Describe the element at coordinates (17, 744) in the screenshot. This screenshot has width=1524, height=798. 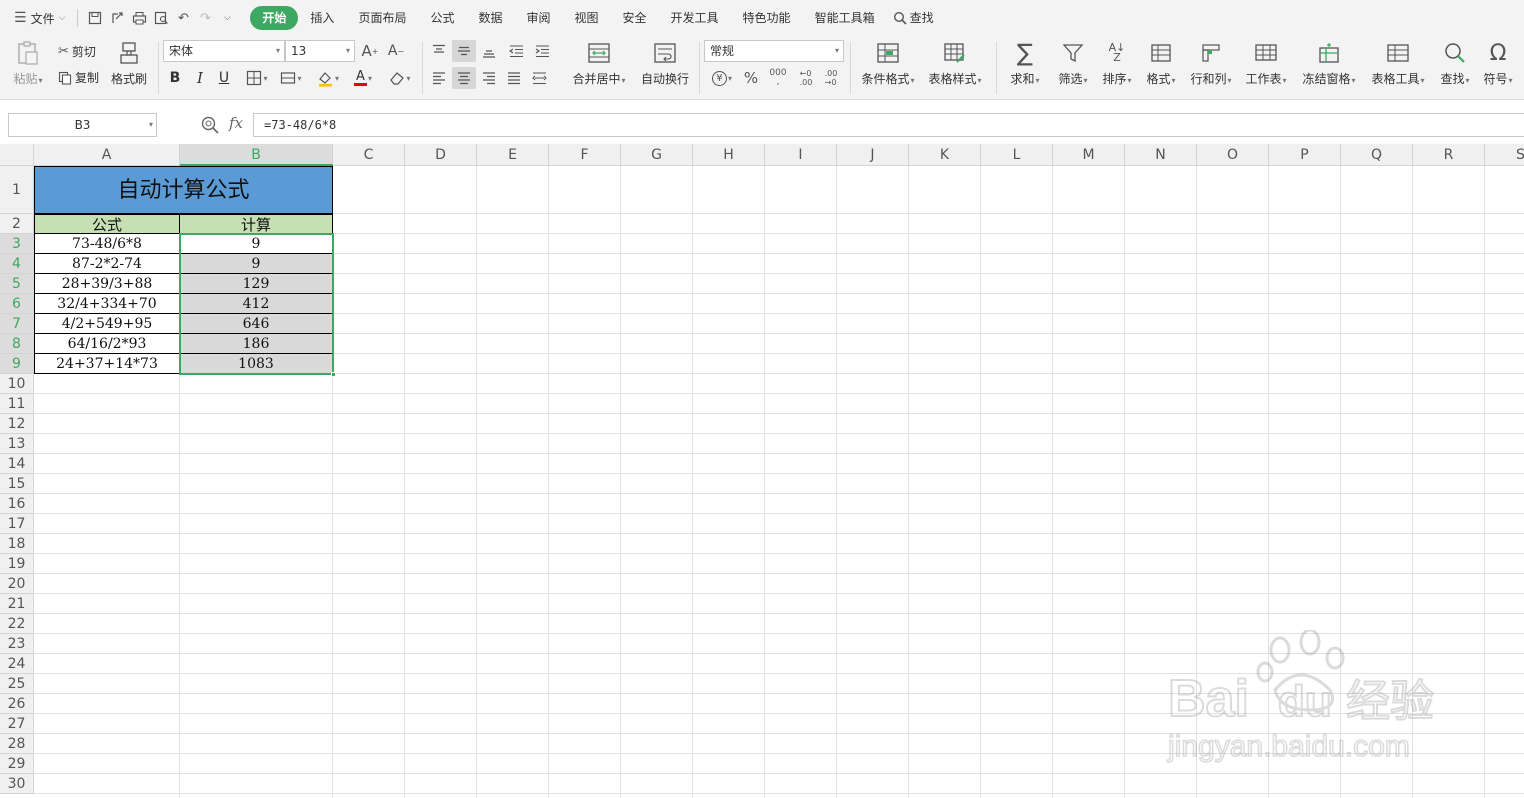
I see `row-header-28: 28` at that location.